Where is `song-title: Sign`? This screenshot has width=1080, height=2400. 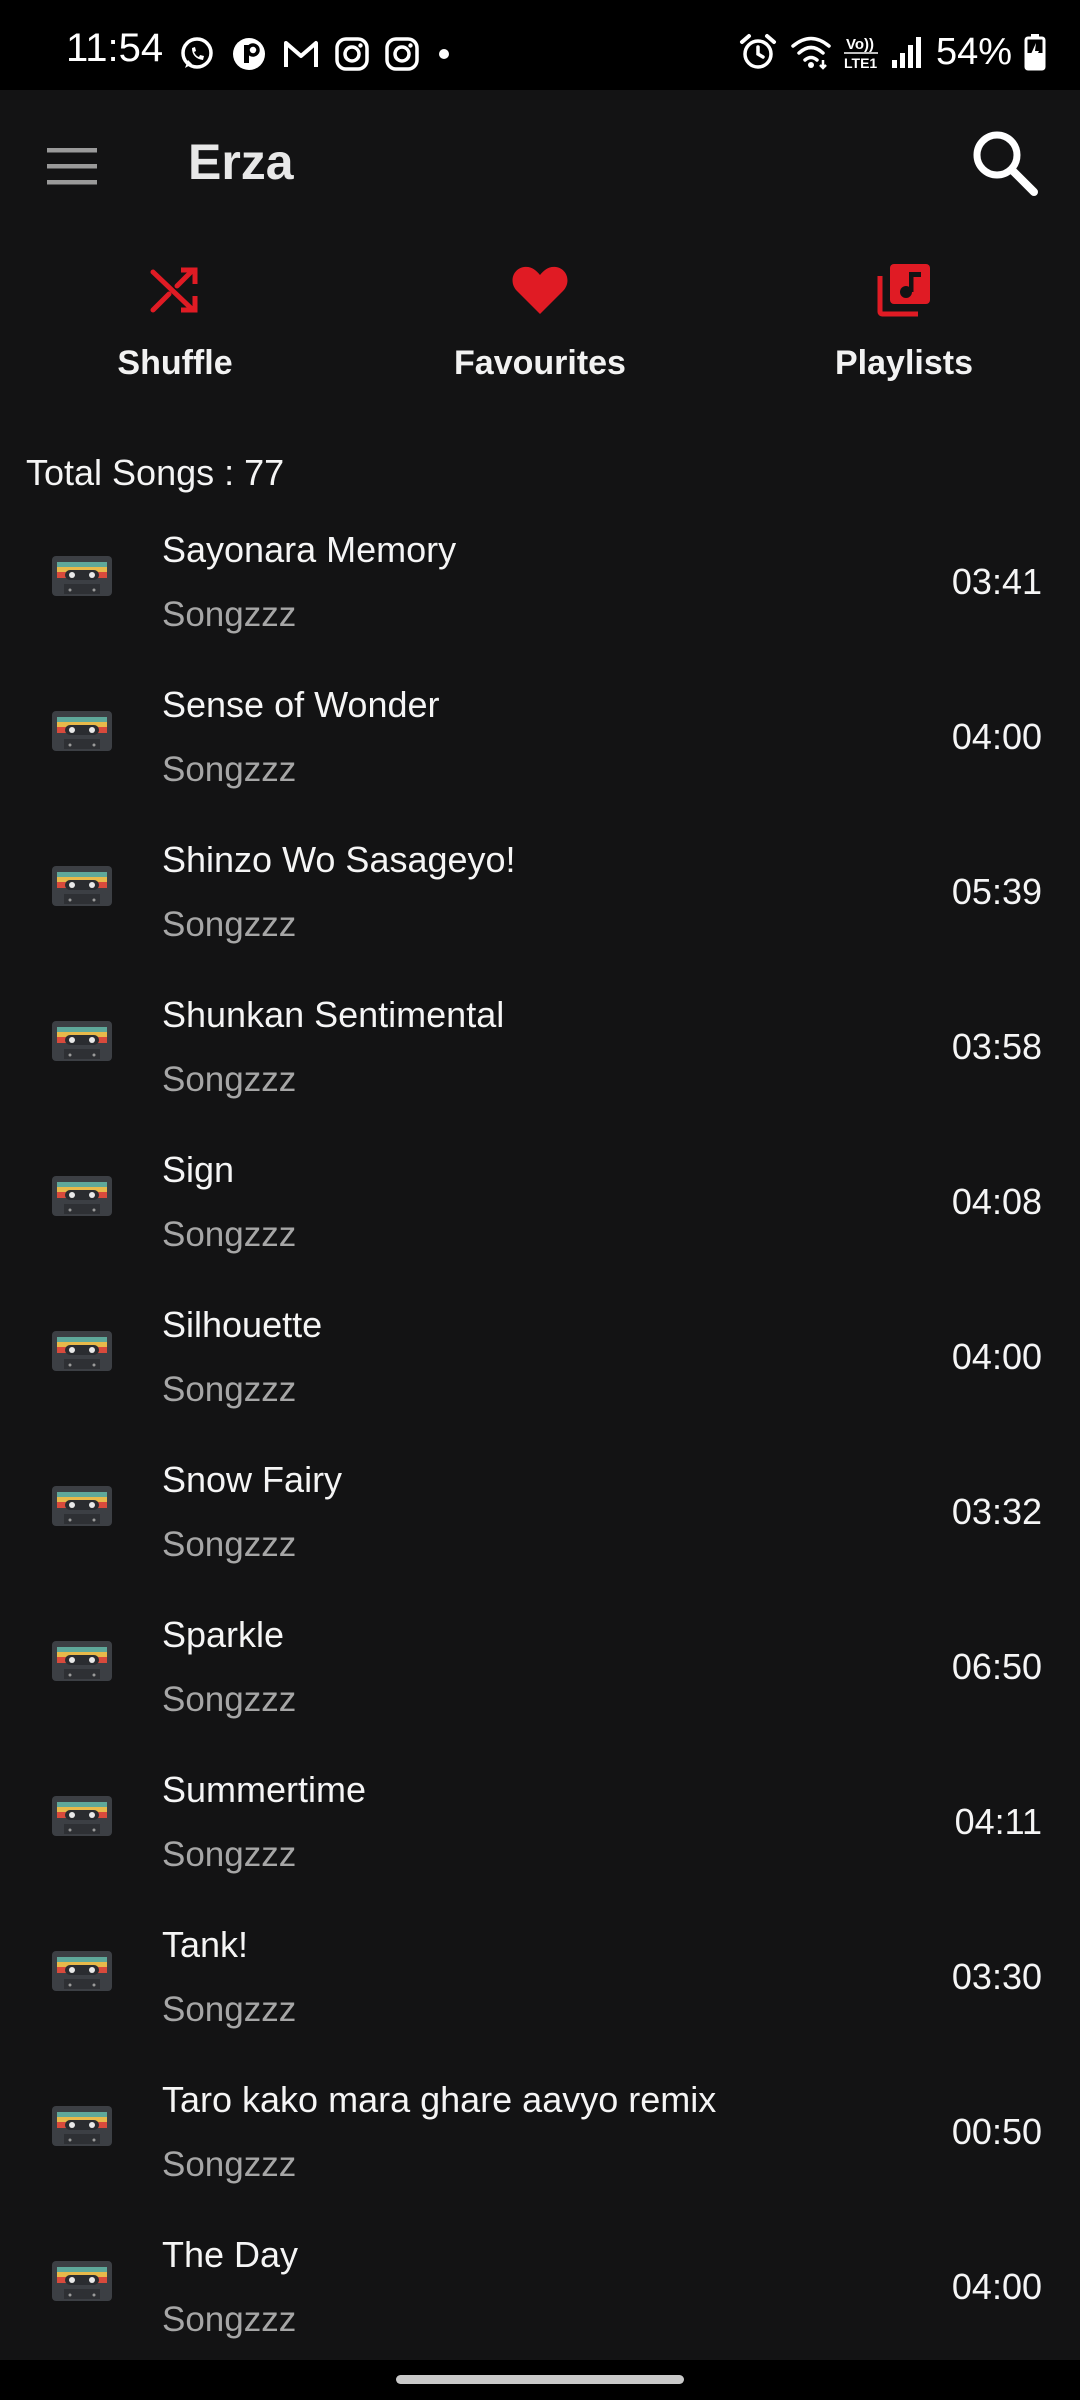 song-title: Sign is located at coordinates (198, 1169).